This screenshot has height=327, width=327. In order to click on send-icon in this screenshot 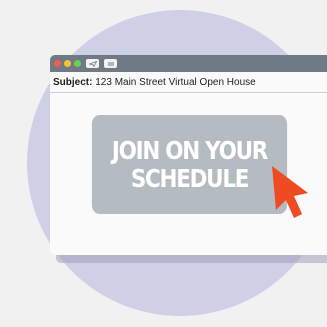, I will do `click(92, 63)`.